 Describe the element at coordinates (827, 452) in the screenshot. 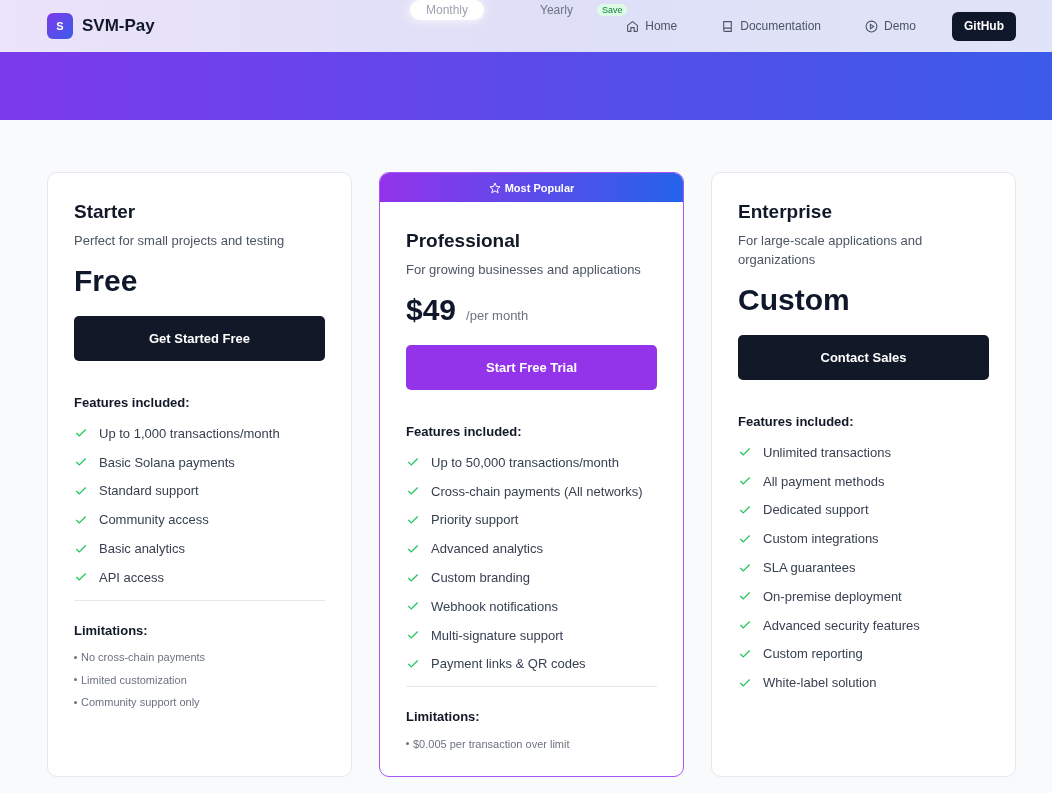

I see `feature-item: Unlimited transactions` at that location.